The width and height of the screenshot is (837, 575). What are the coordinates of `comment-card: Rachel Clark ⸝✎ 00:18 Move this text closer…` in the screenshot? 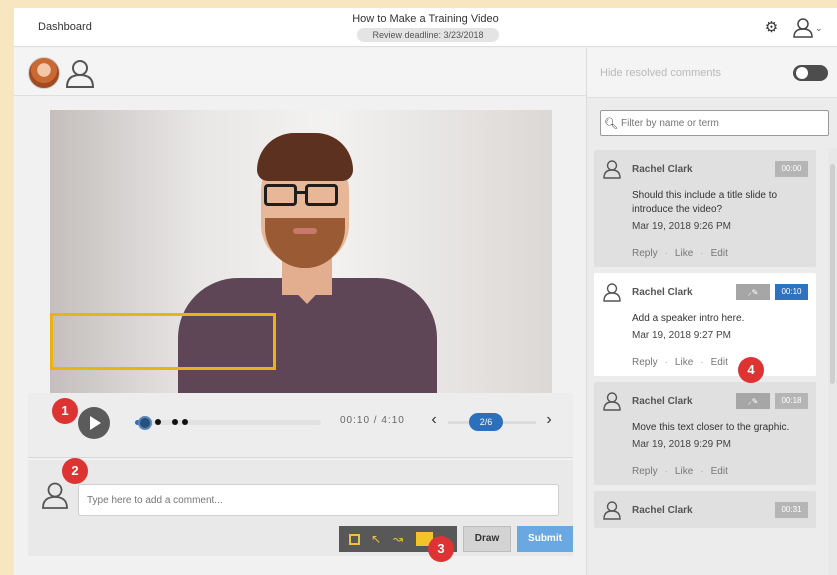 It's located at (705, 433).